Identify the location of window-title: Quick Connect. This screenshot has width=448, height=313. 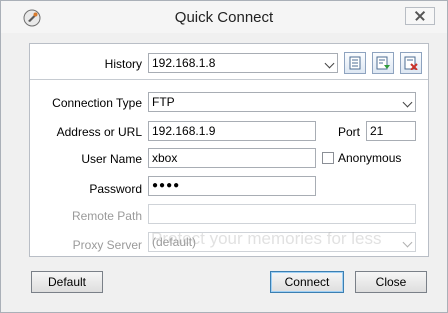
(224, 17).